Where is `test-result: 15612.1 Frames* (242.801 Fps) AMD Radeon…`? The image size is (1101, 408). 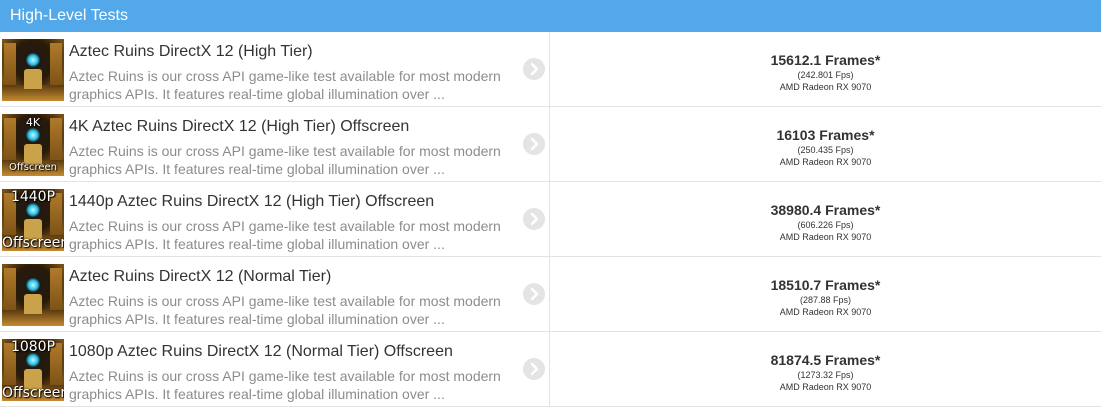 test-result: 15612.1 Frames* (242.801 Fps) AMD Radeon… is located at coordinates (825, 69).